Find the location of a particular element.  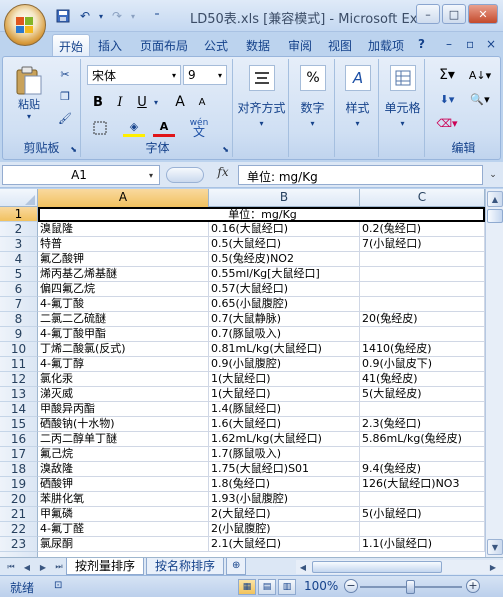

row-header: 14 is located at coordinates (19, 409).